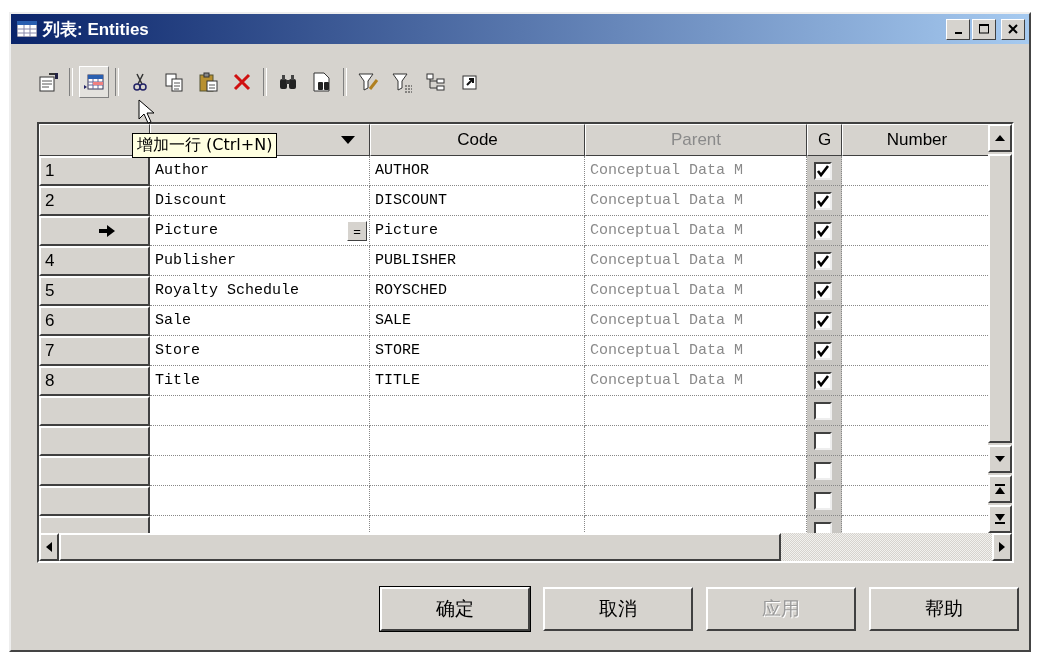 The width and height of the screenshot is (1037, 658). What do you see at coordinates (96, 29) in the screenshot?
I see `window-title: 列表: Entities` at bounding box center [96, 29].